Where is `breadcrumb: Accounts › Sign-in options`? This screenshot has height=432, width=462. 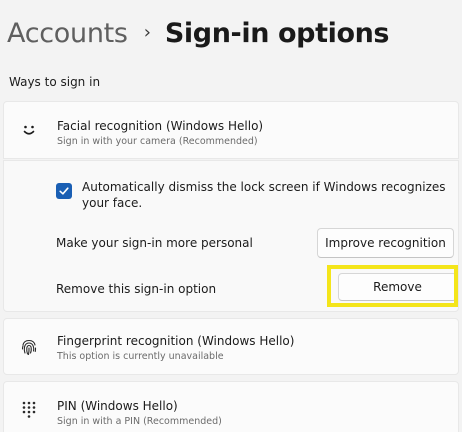 breadcrumb: Accounts › Sign-in options is located at coordinates (198, 33).